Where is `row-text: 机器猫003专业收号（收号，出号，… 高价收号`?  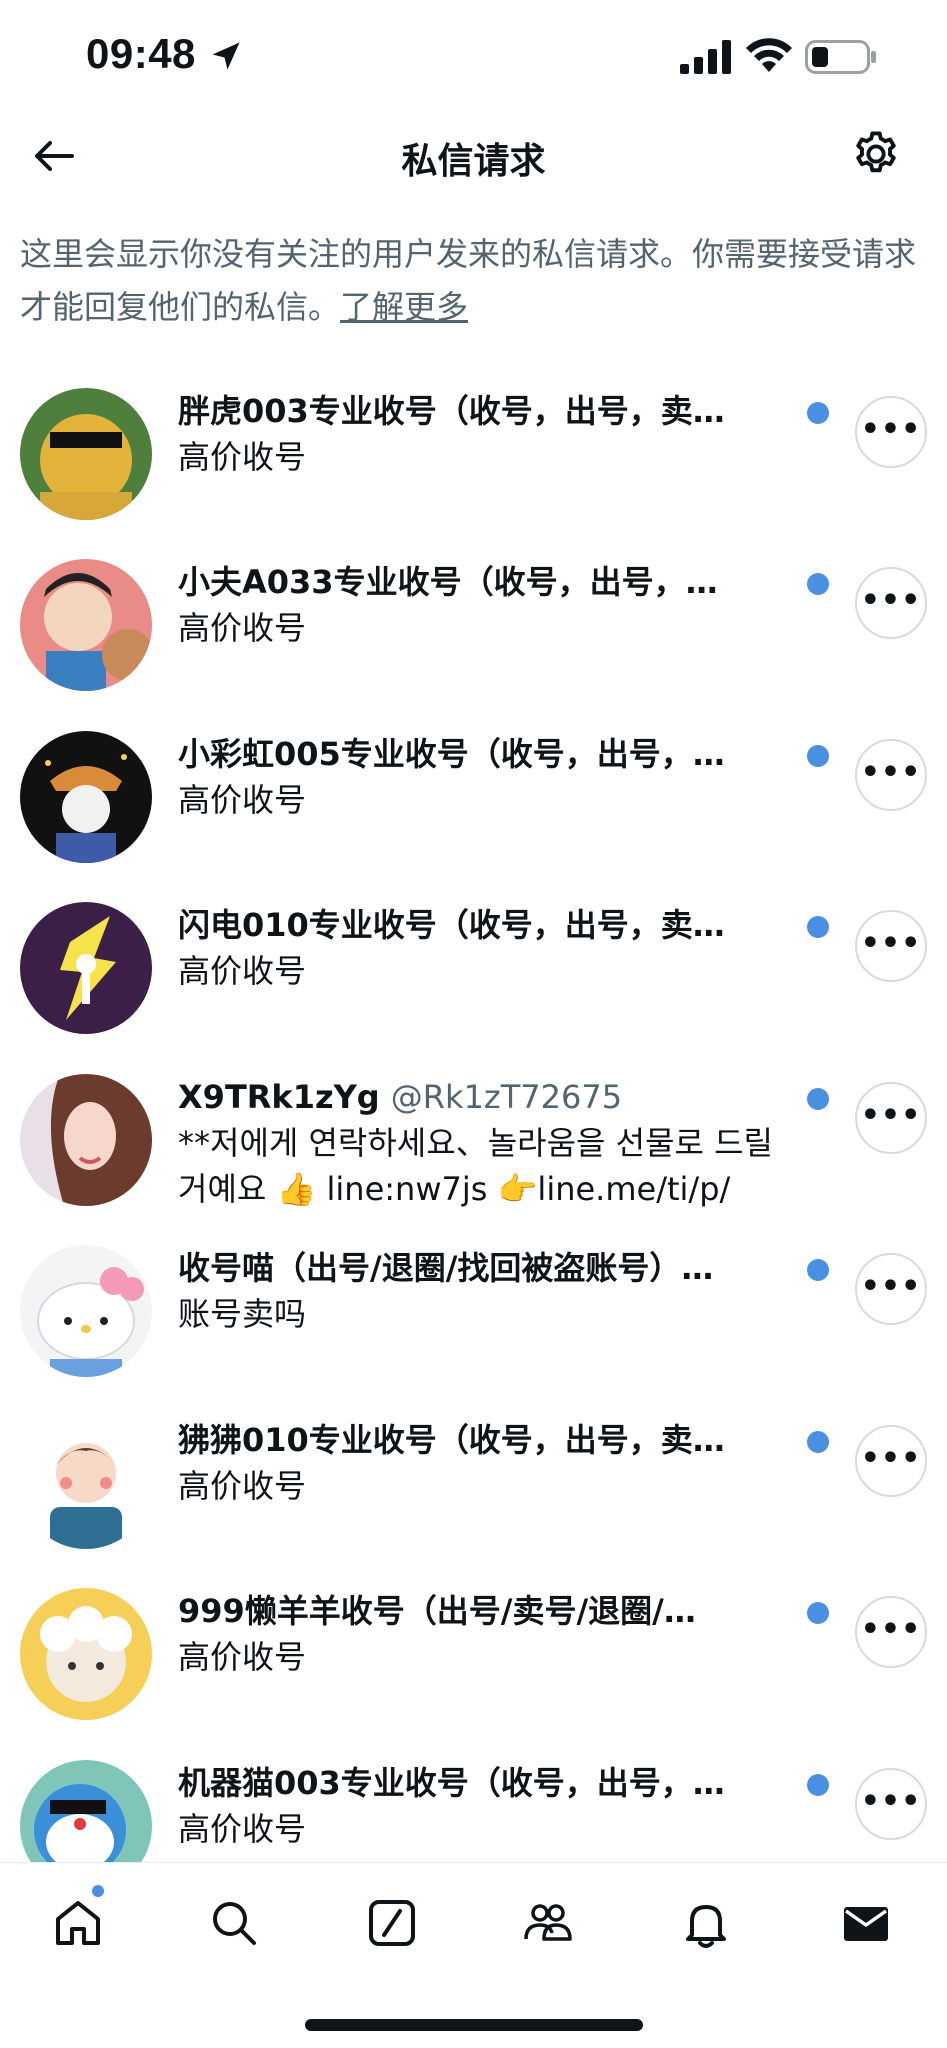
row-text: 机器猫003专业收号（收号，出号，… 高价收号 is located at coordinates (488, 1806).